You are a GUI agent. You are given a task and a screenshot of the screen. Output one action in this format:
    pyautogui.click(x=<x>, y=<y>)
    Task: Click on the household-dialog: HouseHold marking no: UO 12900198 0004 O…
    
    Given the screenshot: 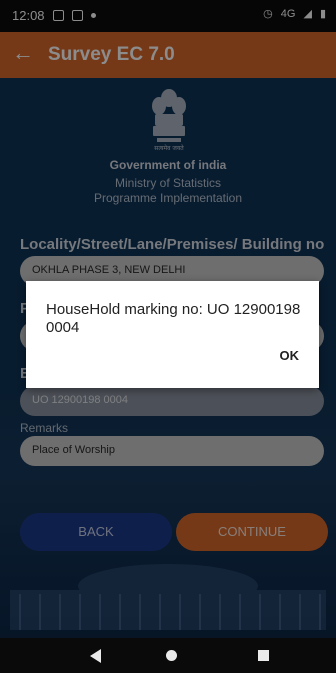 What is the action you would take?
    pyautogui.click(x=172, y=334)
    